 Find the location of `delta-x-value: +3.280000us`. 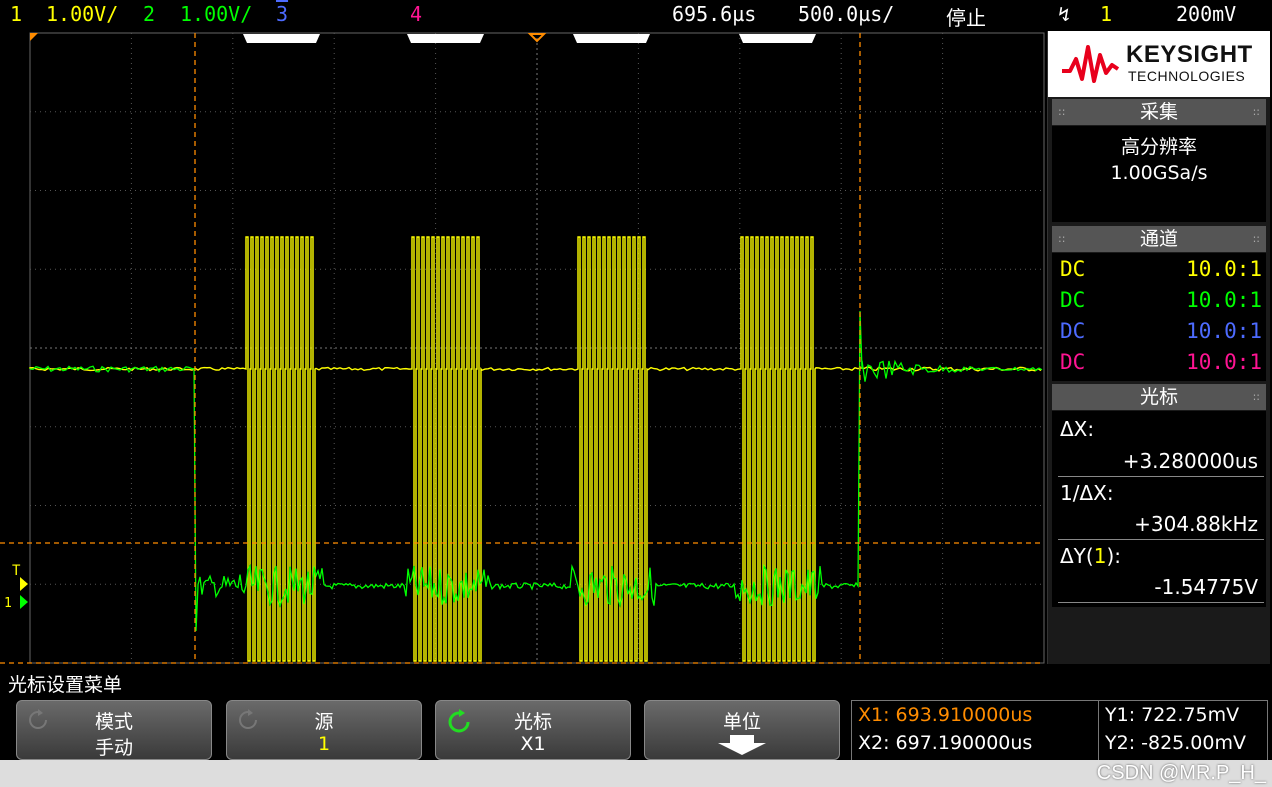

delta-x-value: +3.280000us is located at coordinates (1190, 461).